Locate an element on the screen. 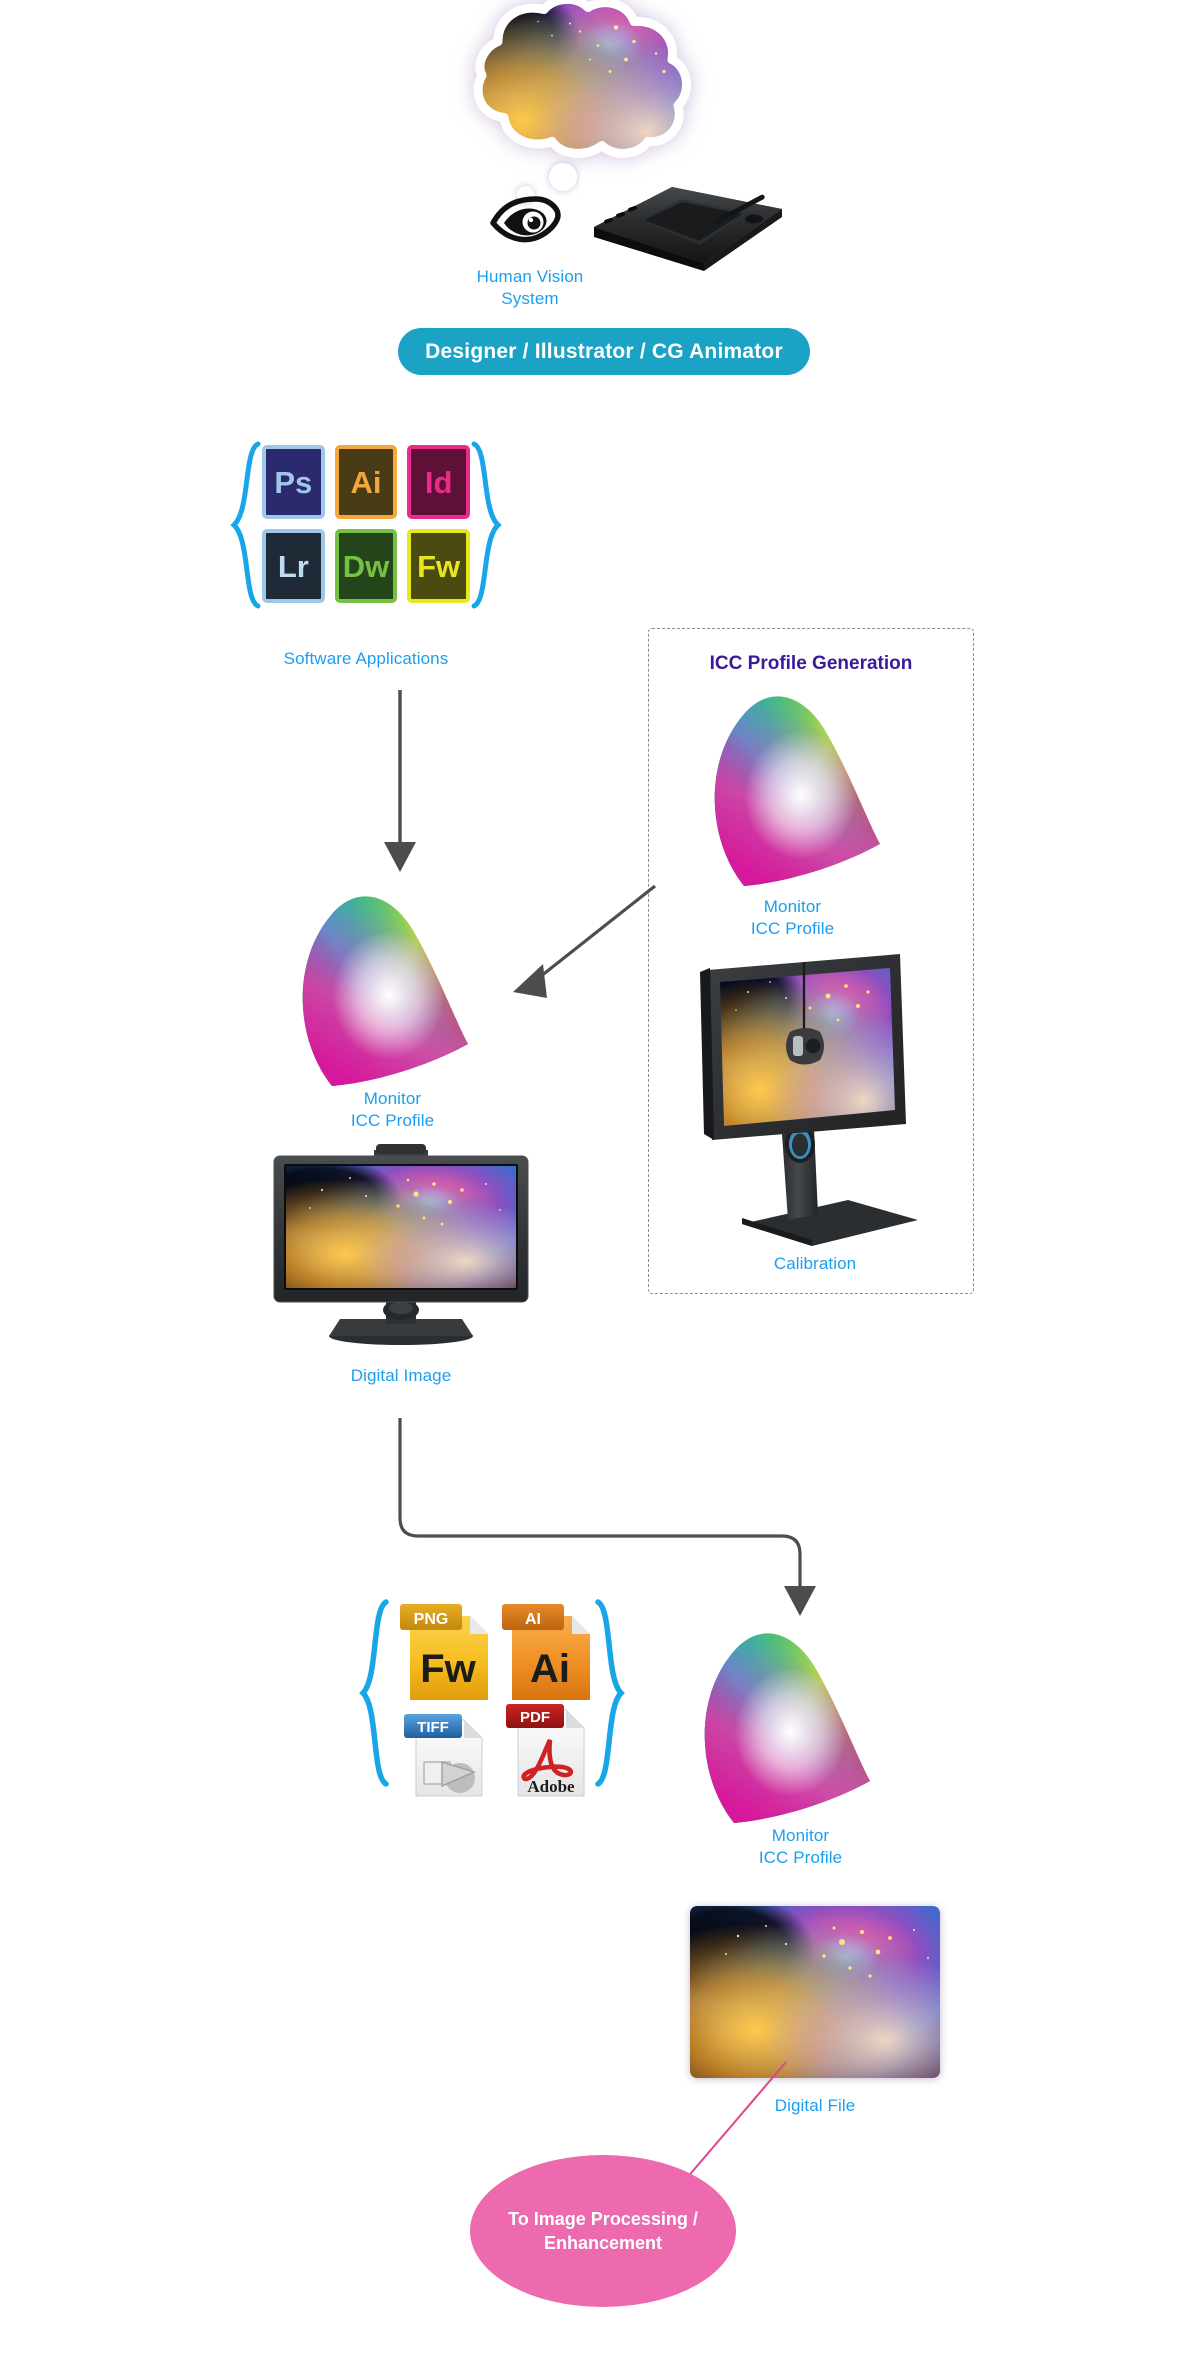 This screenshot has width=1200, height=2357. arrow-image-to-file is located at coordinates (607, 1517).